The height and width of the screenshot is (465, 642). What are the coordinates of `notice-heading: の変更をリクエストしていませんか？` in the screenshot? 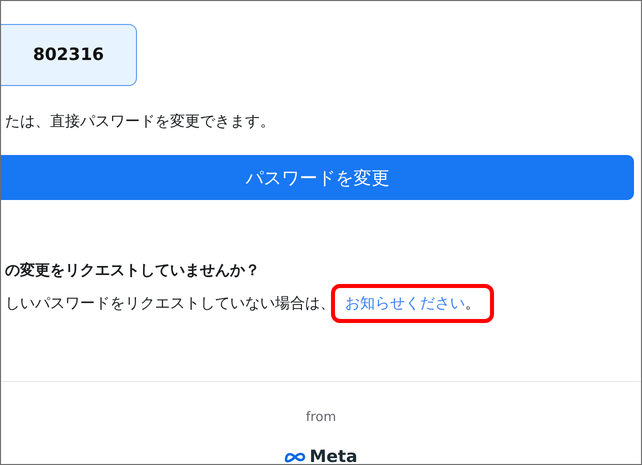 It's located at (133, 270).